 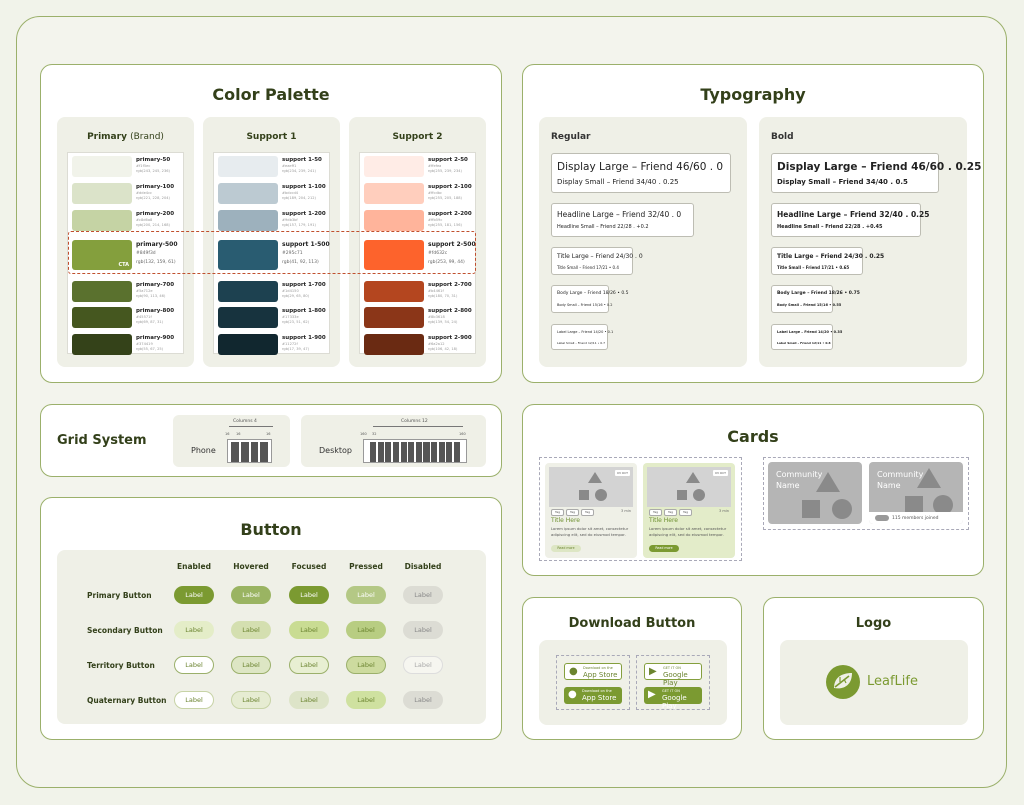 I want to click on secondary-button-disabled: Label, so click(x=423, y=630).